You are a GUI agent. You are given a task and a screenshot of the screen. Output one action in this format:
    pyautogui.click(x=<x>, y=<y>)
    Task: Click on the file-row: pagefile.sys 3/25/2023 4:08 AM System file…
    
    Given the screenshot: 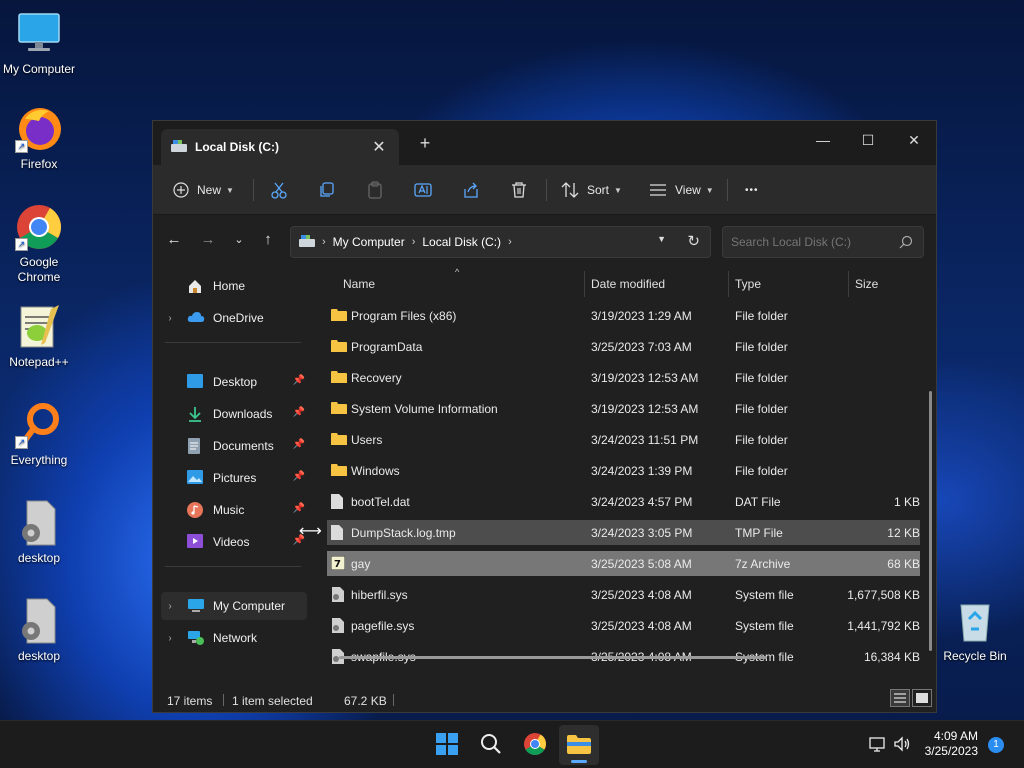 What is the action you would take?
    pyautogui.click(x=623, y=625)
    